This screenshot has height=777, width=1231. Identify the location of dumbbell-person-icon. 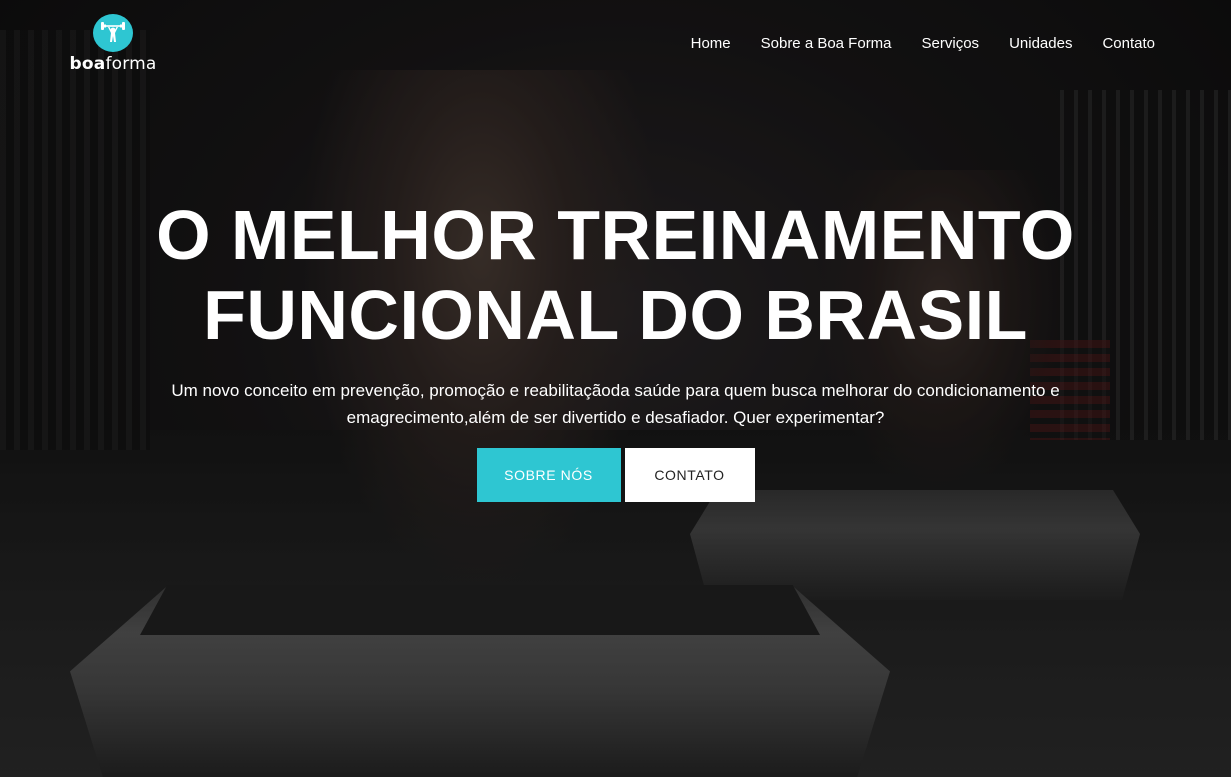
(113, 33).